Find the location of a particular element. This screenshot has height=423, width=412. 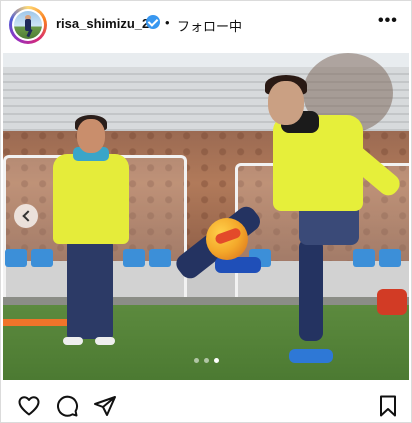

player-background is located at coordinates (91, 199).